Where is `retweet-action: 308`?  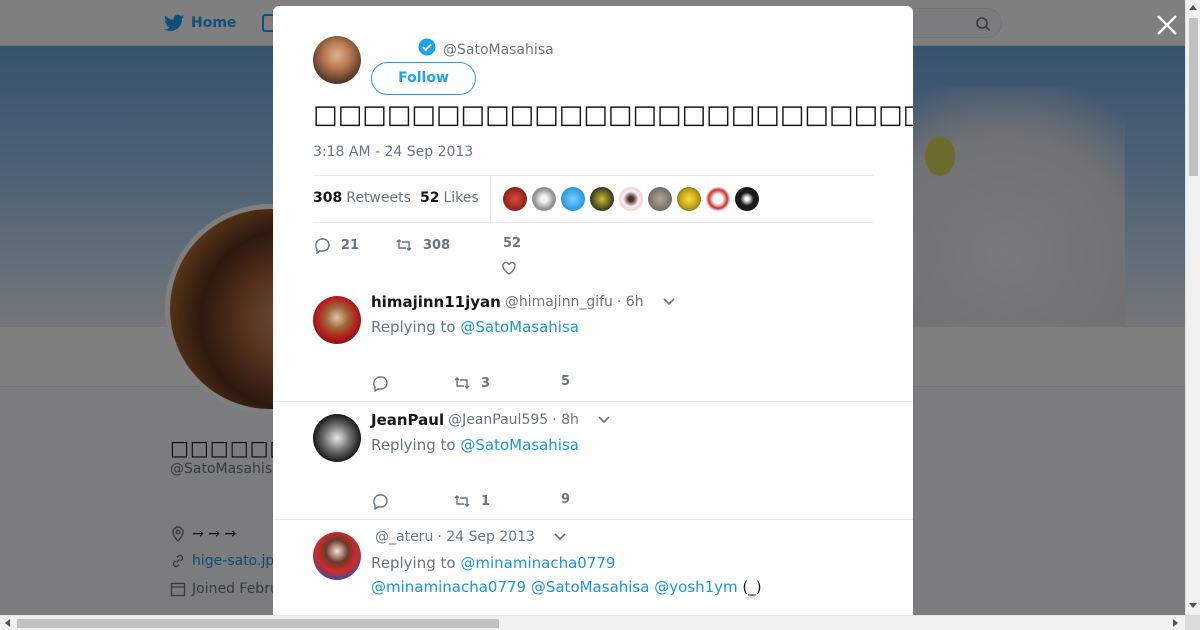 retweet-action: 308 is located at coordinates (422, 245).